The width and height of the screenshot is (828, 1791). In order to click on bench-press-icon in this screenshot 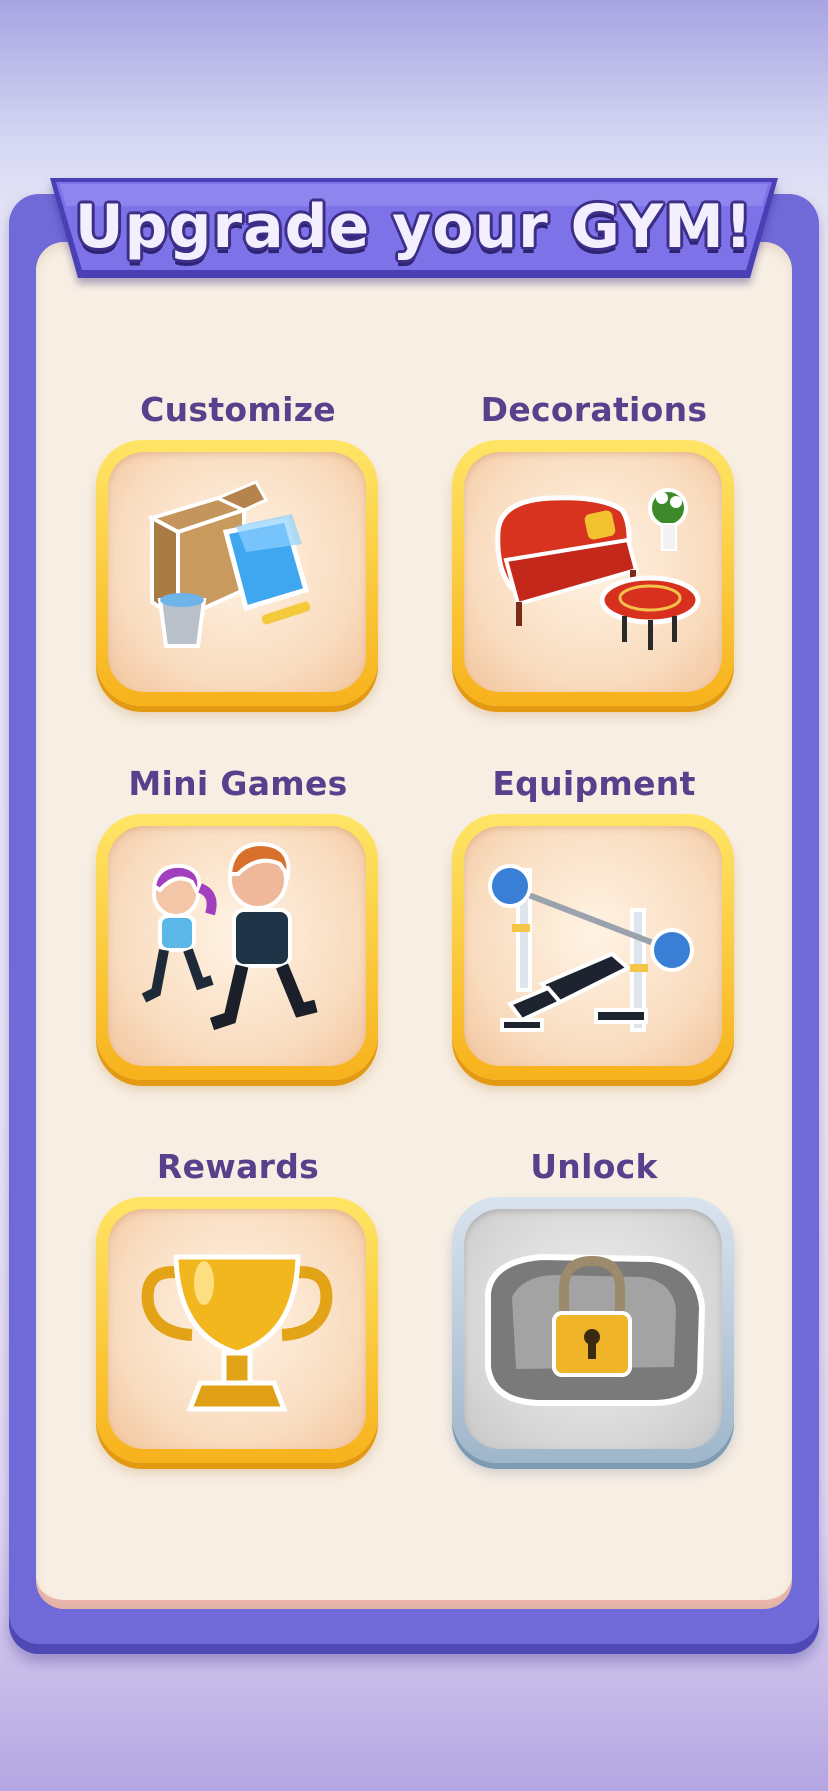, I will do `click(591, 948)`.